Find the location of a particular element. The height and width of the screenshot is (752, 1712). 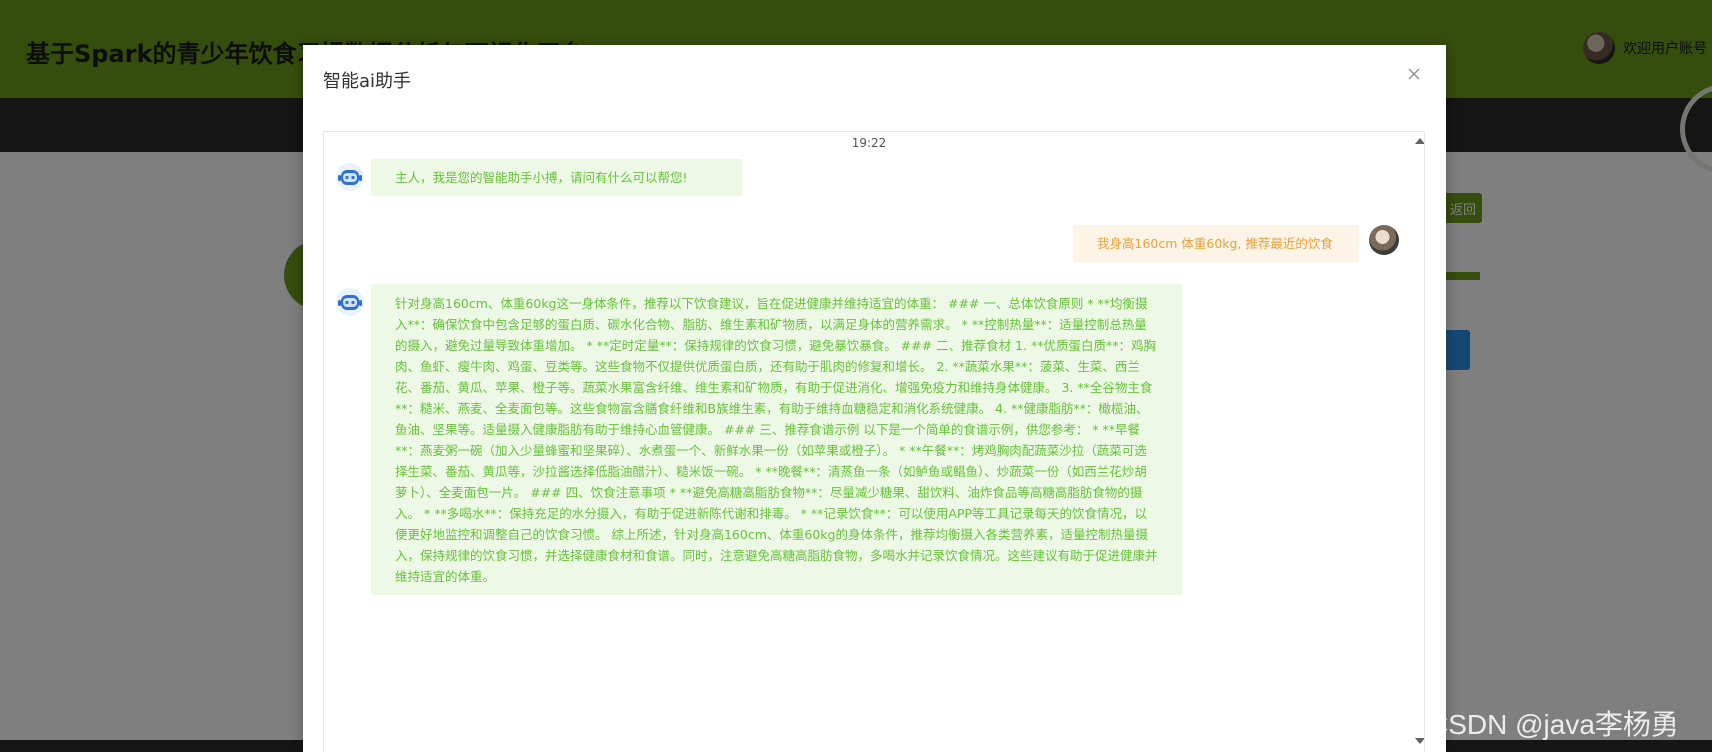

scroll-up-icon is located at coordinates (1419, 141).